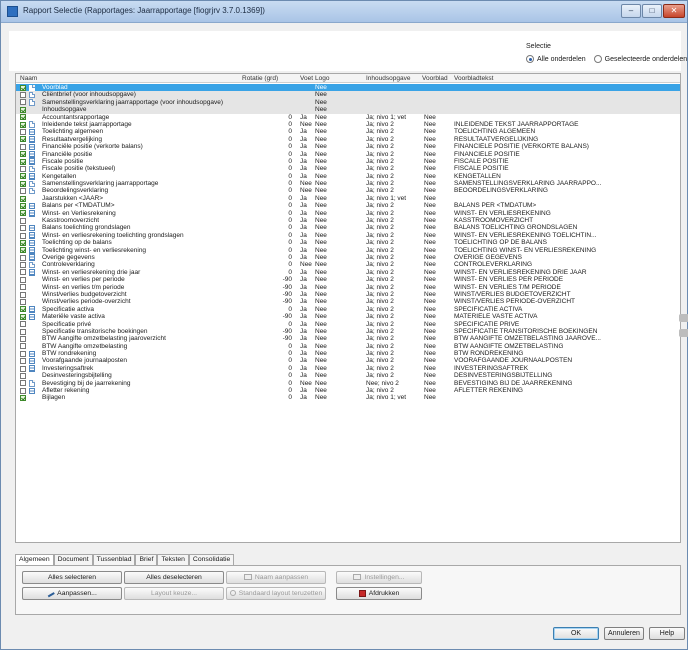 This screenshot has height=650, width=688. Describe the element at coordinates (348, 88) in the screenshot. I see `table-row: Voorblad Nee` at that location.